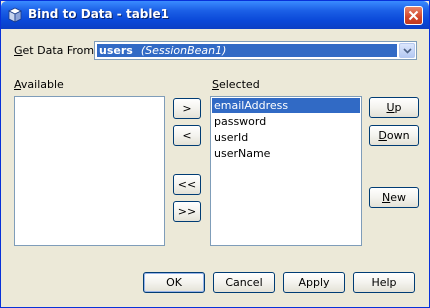 Image resolution: width=430 pixels, height=308 pixels. What do you see at coordinates (187, 184) in the screenshot?
I see `remove-all-button: <<` at bounding box center [187, 184].